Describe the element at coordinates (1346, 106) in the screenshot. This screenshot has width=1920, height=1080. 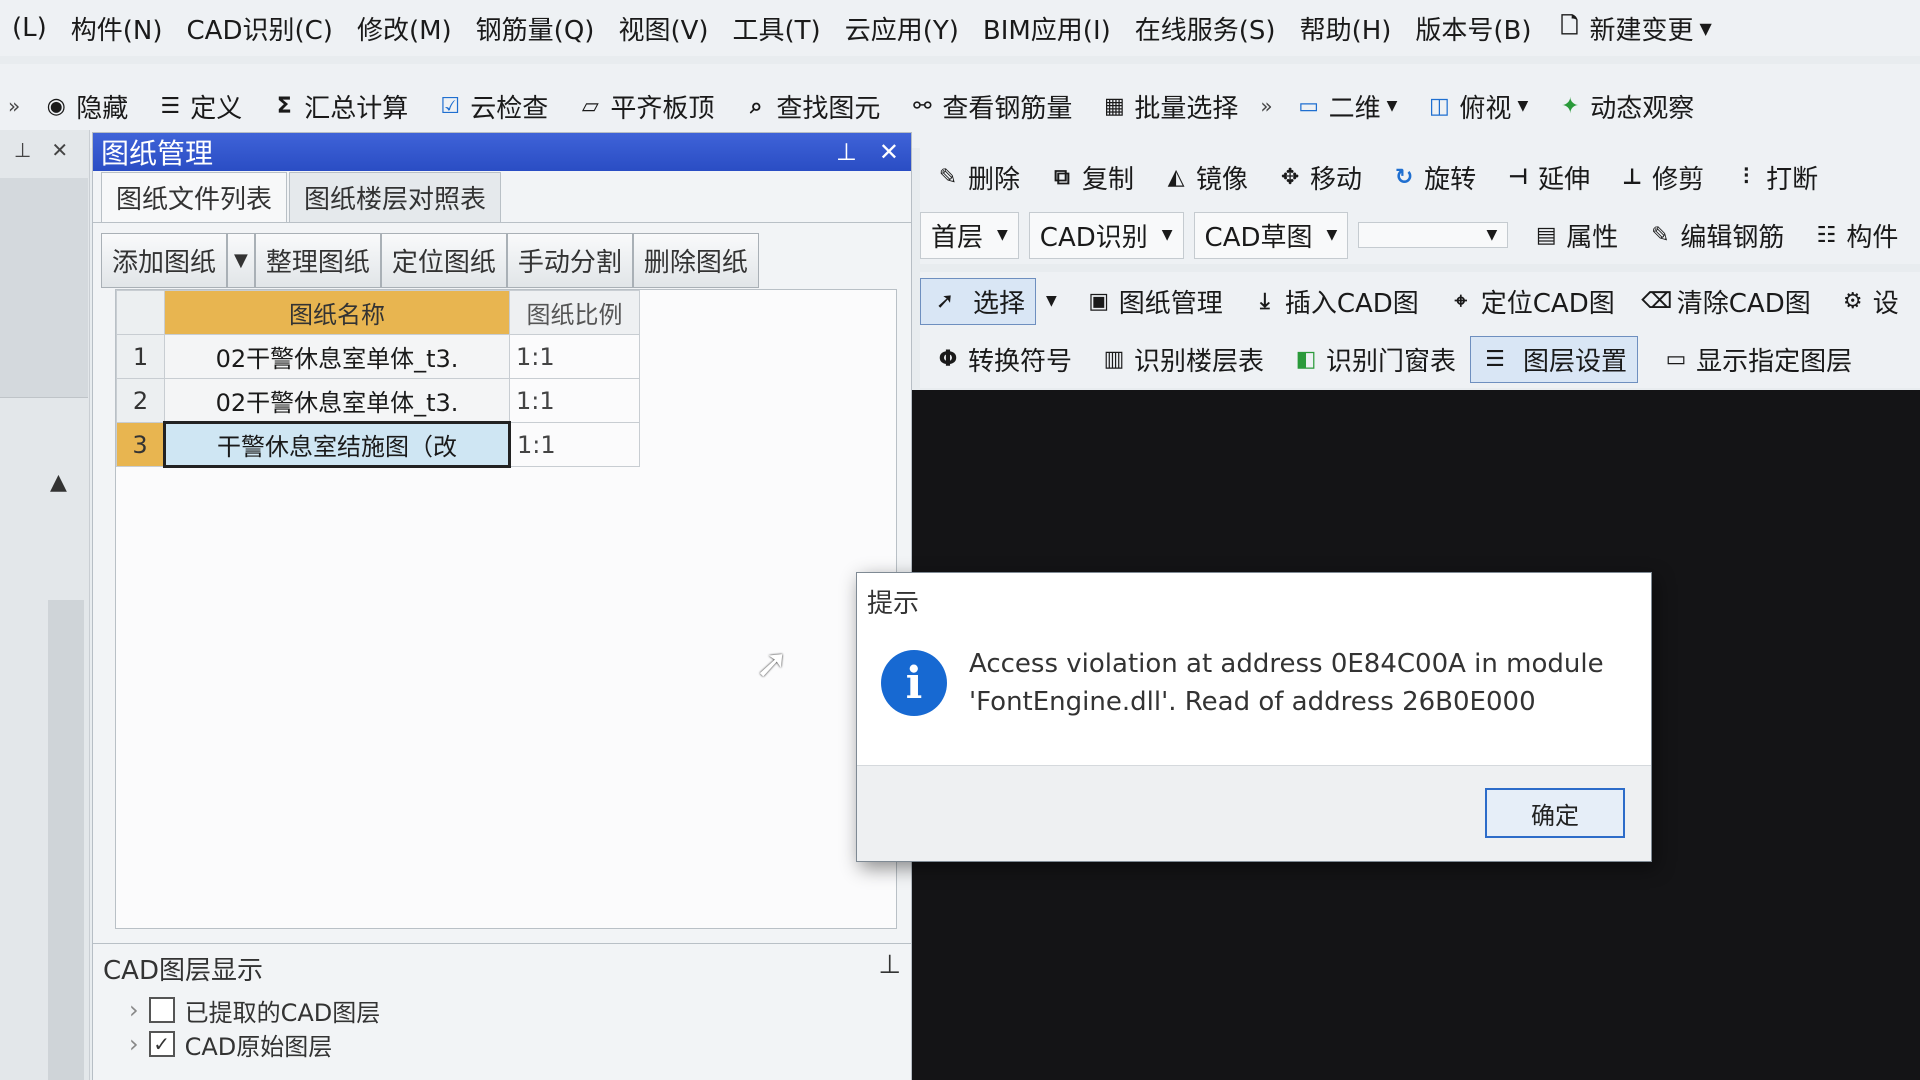
I see `view-2d-dropdown: ▭ 二维 ▼` at that location.